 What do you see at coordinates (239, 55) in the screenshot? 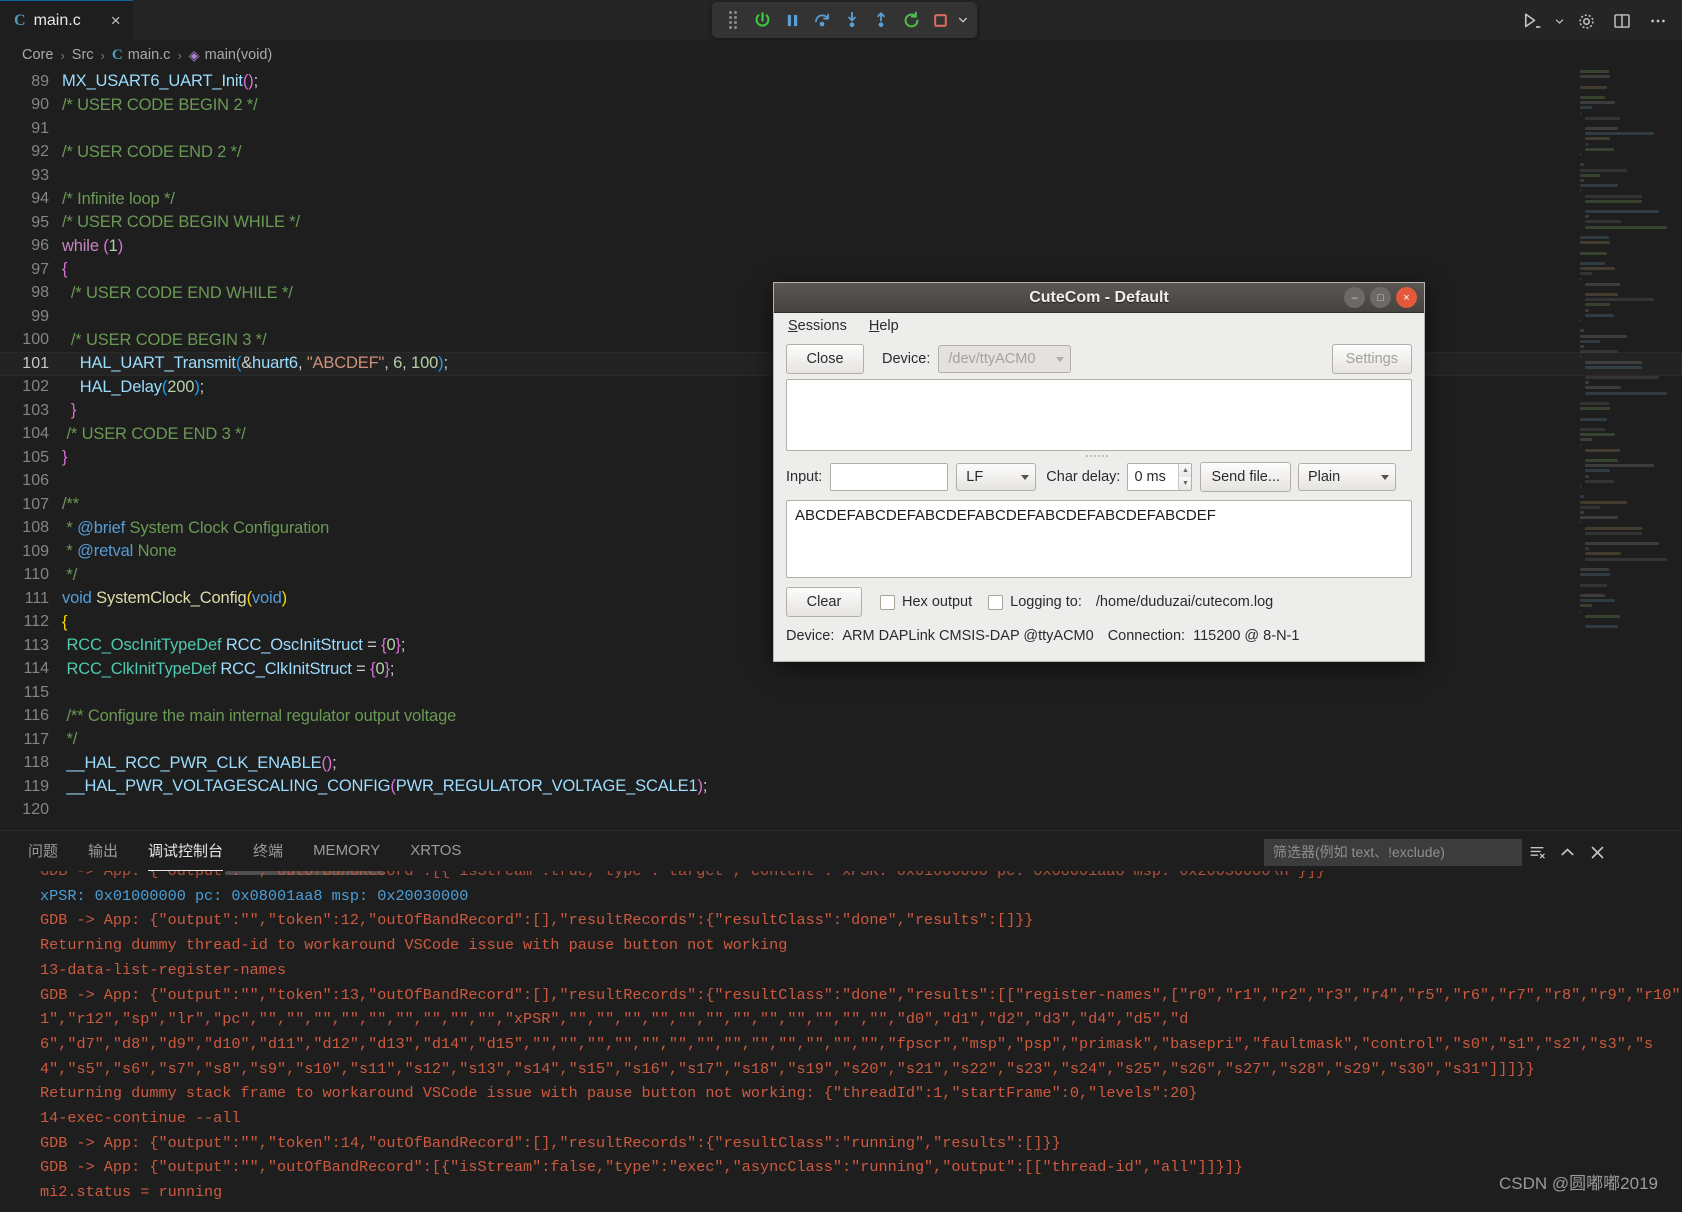
I see `breadcrumb-symbol: main(void)` at bounding box center [239, 55].